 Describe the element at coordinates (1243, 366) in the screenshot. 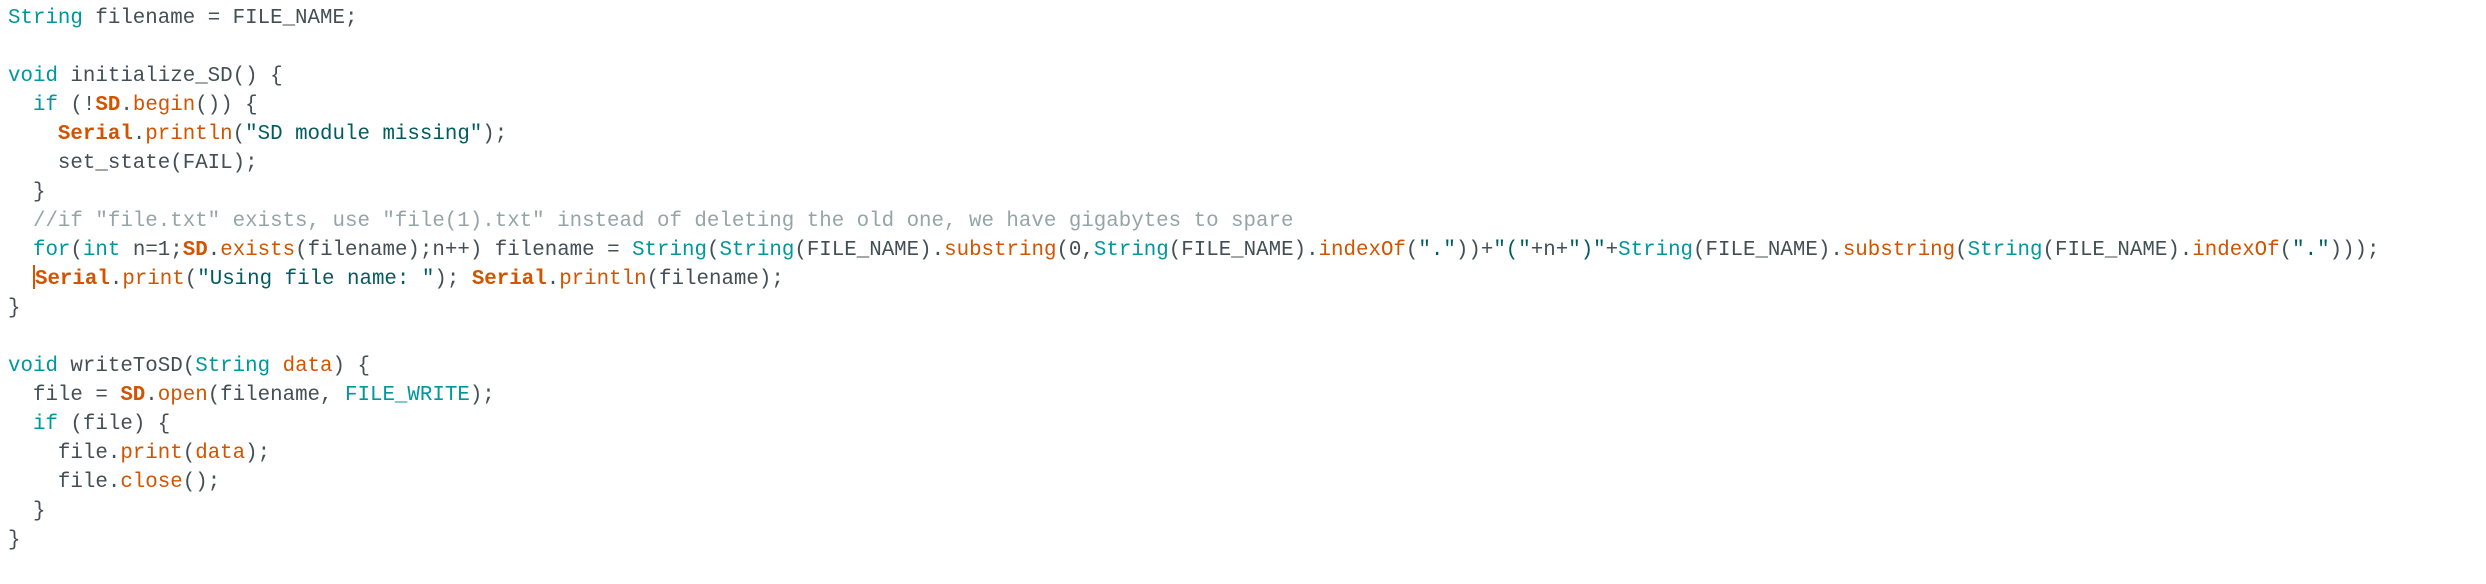

I see `code-line: void writeToSD(String data) {` at that location.